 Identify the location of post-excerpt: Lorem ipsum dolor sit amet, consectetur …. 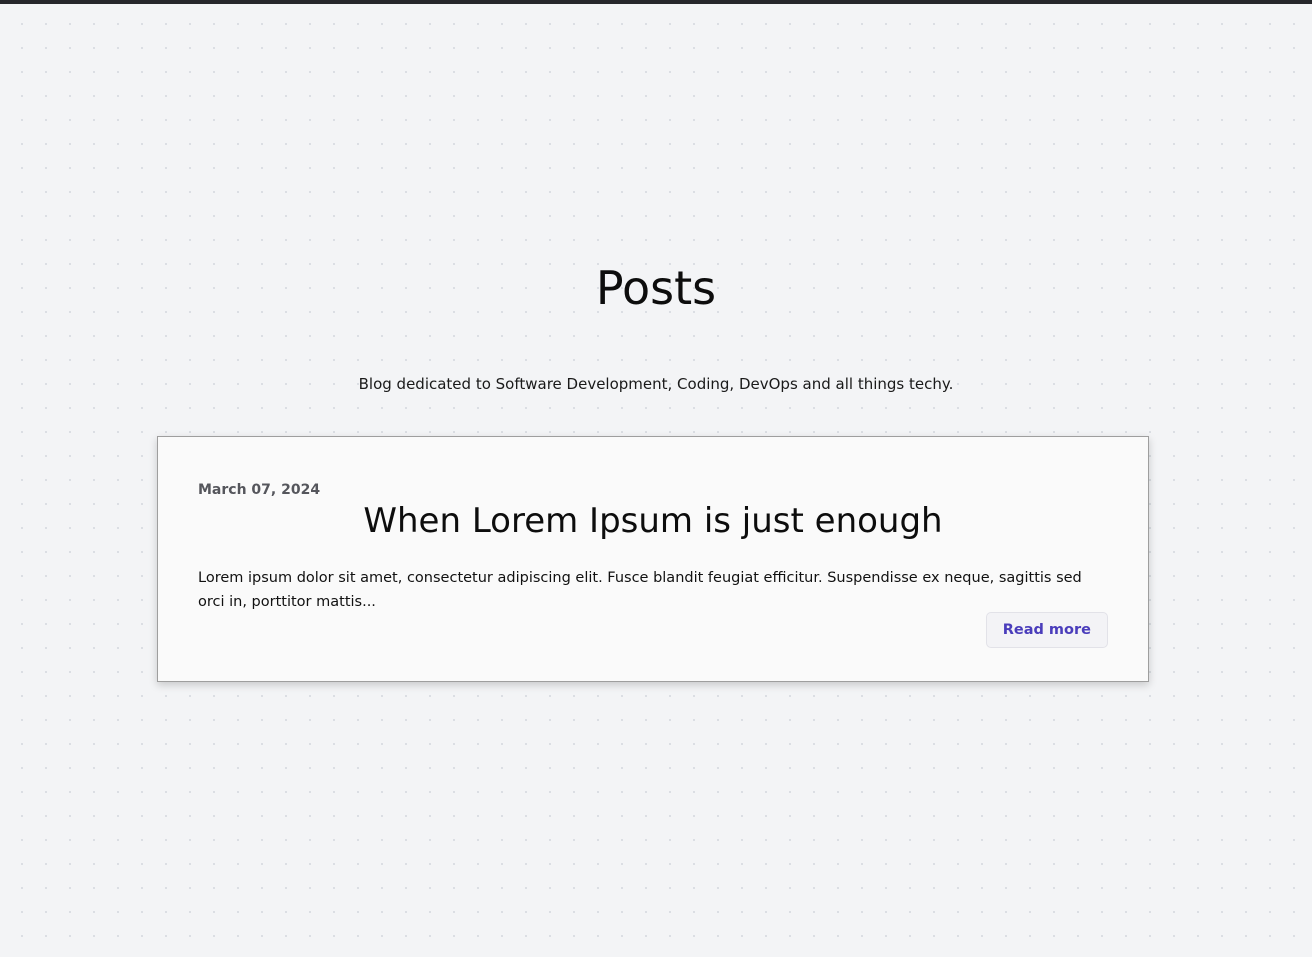
(640, 590).